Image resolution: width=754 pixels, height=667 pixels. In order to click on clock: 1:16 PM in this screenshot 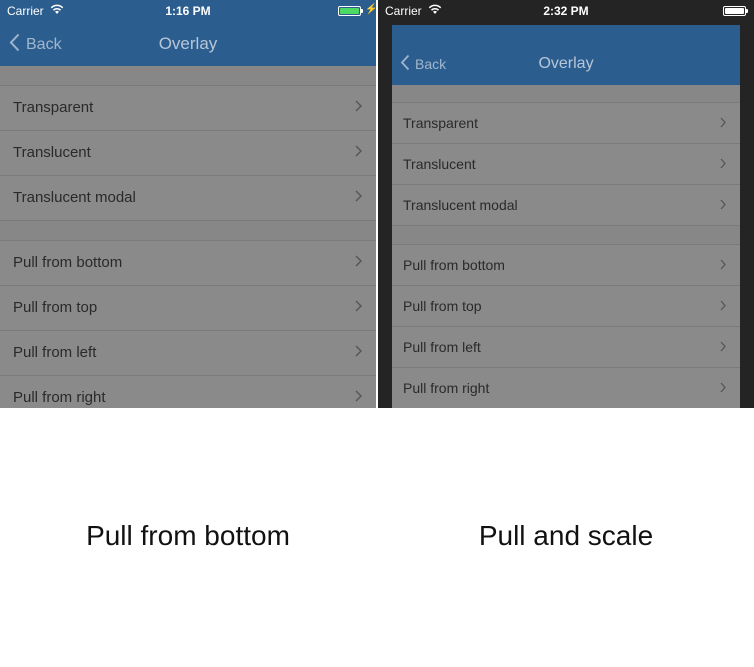, I will do `click(188, 11)`.